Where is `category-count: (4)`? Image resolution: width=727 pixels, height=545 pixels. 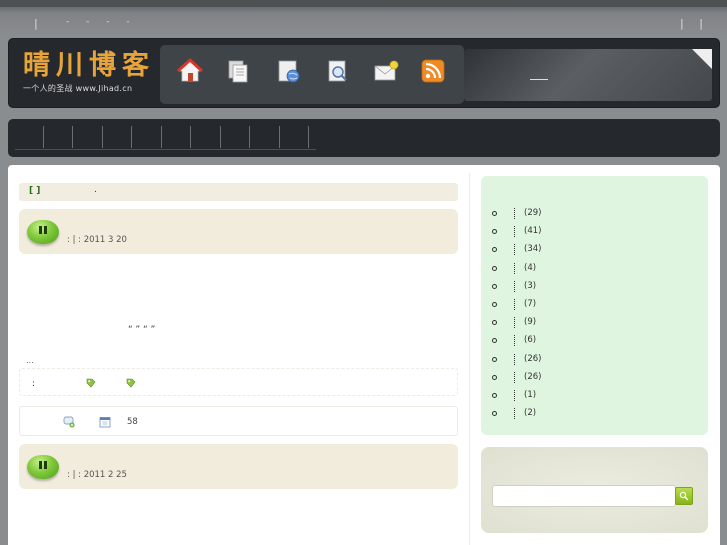
category-count: (4) is located at coordinates (530, 267).